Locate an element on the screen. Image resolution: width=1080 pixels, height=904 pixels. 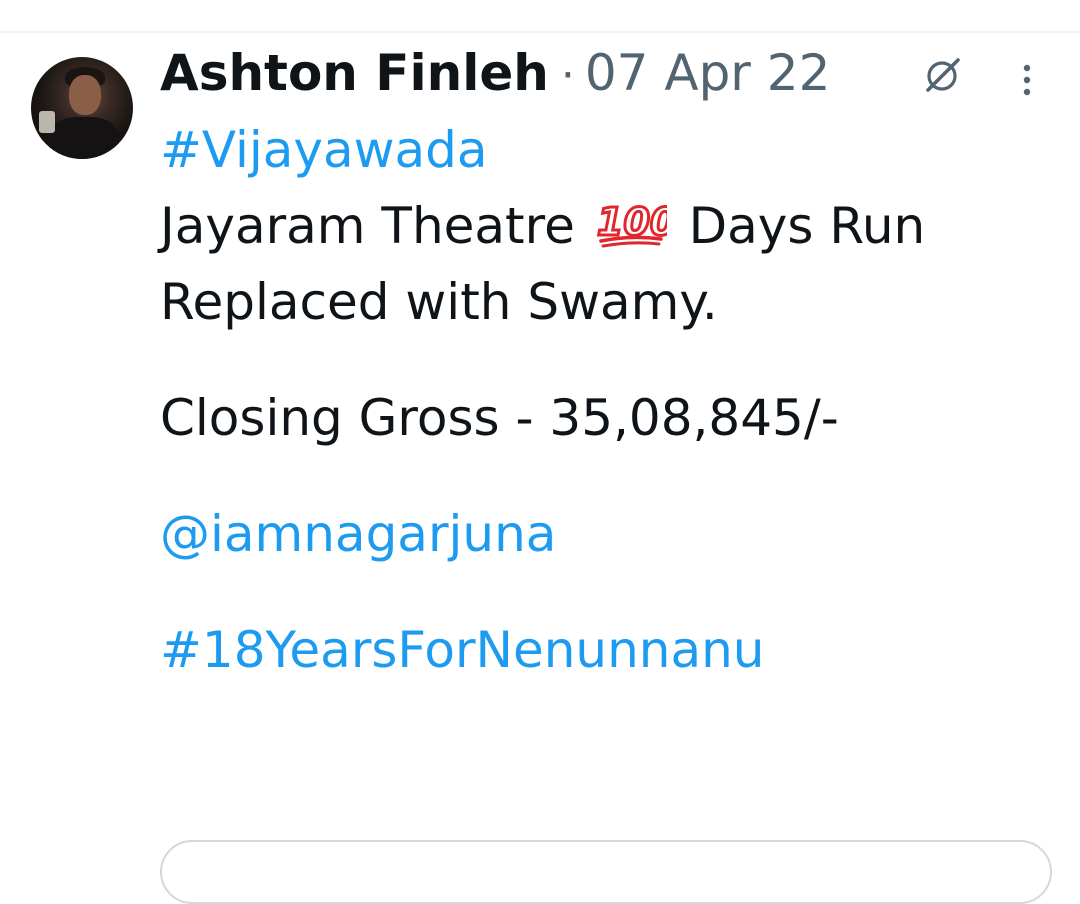
display-name: Ashton Finleh is located at coordinates (354, 73).